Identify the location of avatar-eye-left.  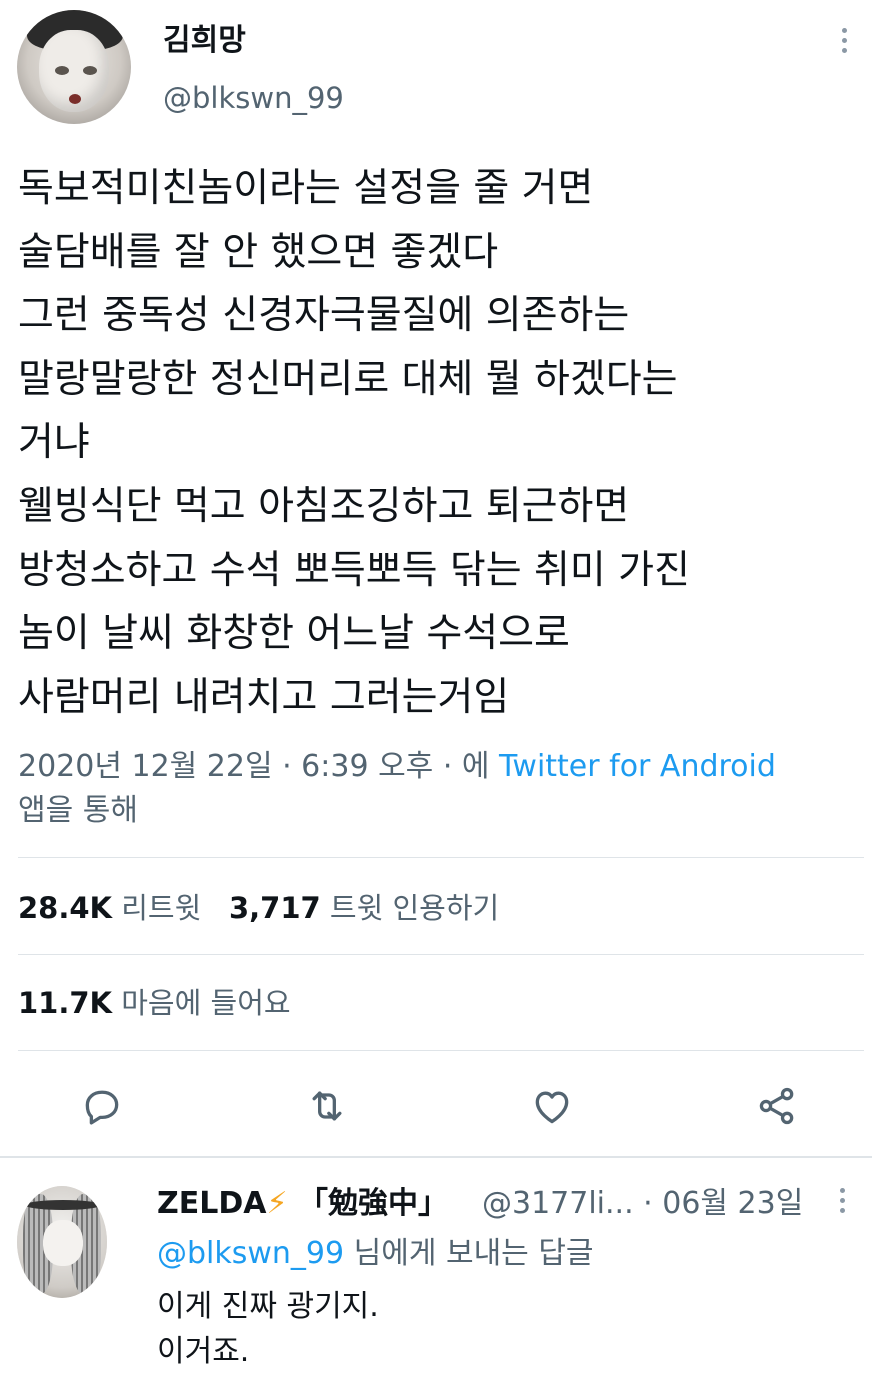
(62, 70).